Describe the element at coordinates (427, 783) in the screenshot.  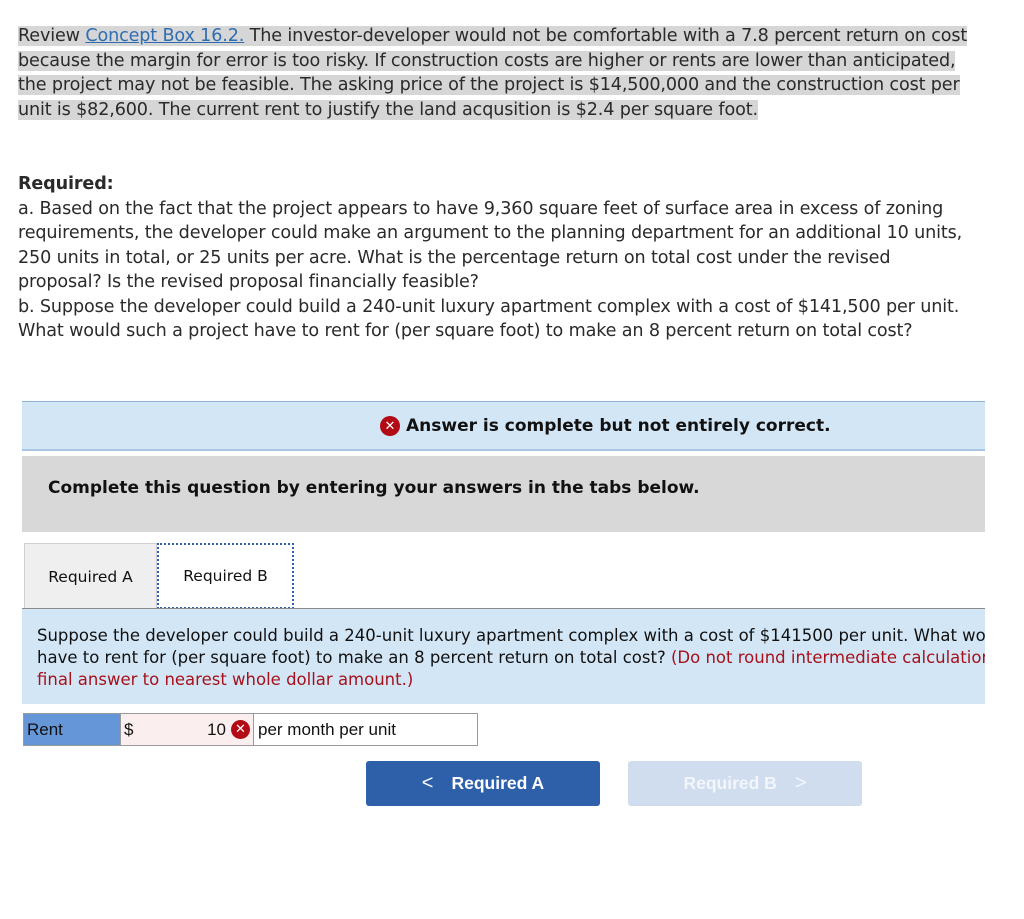
I see `chevron-left-icon: <` at that location.